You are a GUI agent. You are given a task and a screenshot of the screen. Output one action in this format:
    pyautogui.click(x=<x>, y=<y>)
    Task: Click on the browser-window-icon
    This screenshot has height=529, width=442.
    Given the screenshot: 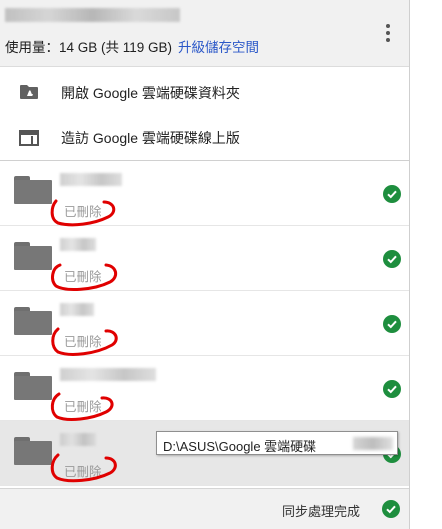 What is the action you would take?
    pyautogui.click(x=29, y=138)
    